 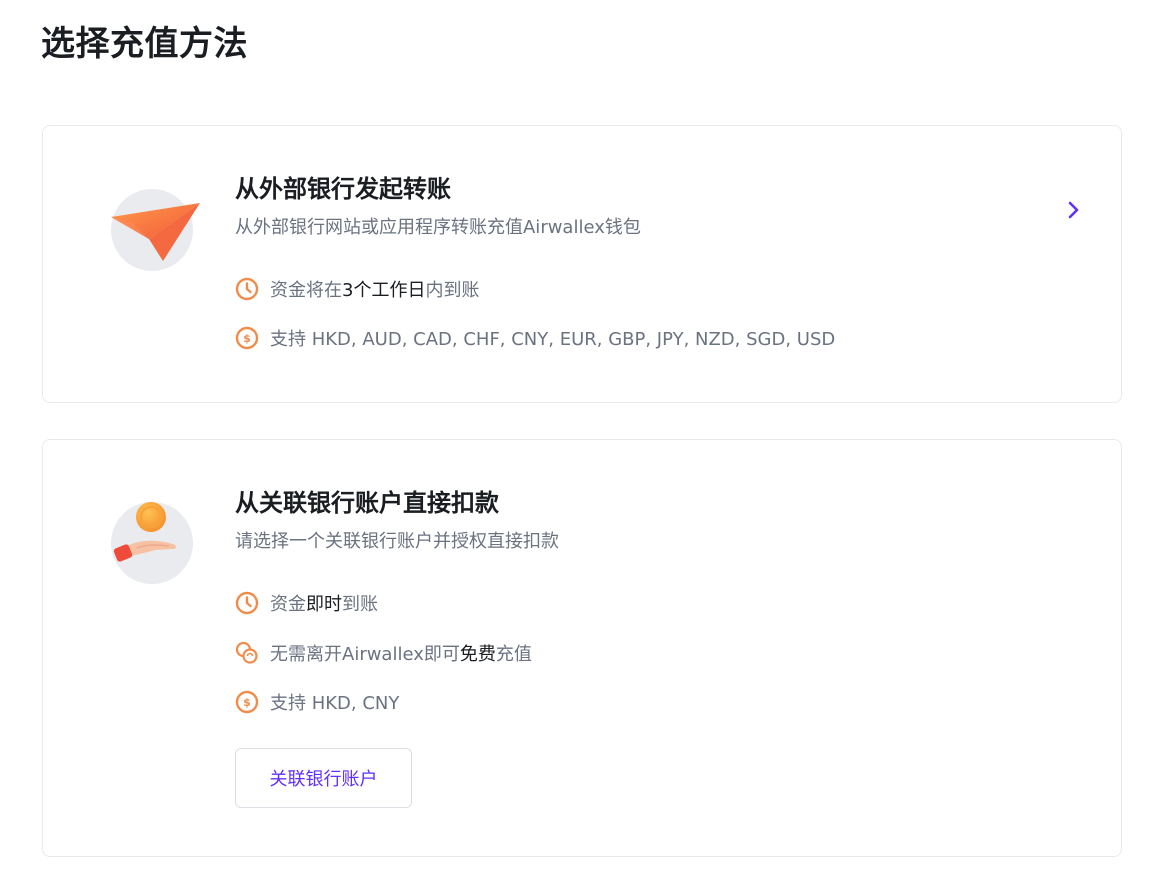 I want to click on external-transfer-title: 从外部银行发起转账, so click(x=343, y=189).